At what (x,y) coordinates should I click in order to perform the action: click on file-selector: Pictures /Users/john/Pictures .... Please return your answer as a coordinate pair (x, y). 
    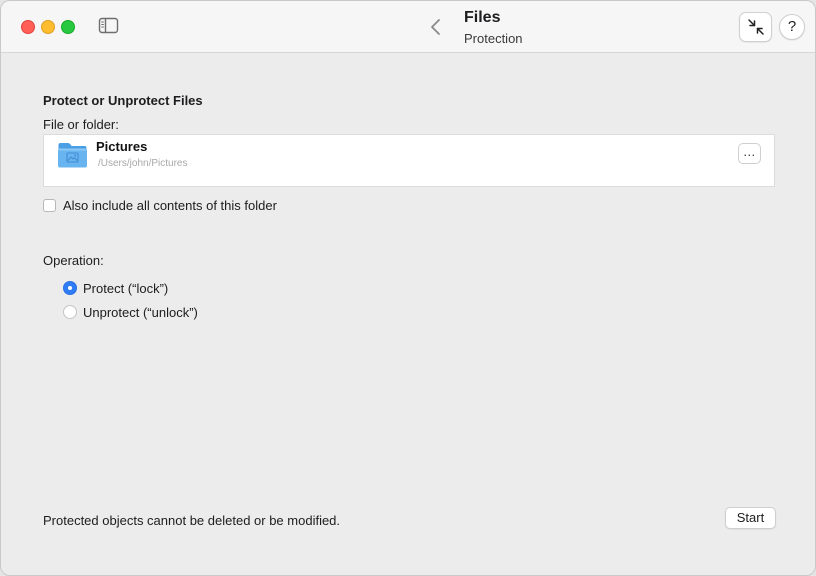
    Looking at the image, I should click on (409, 160).